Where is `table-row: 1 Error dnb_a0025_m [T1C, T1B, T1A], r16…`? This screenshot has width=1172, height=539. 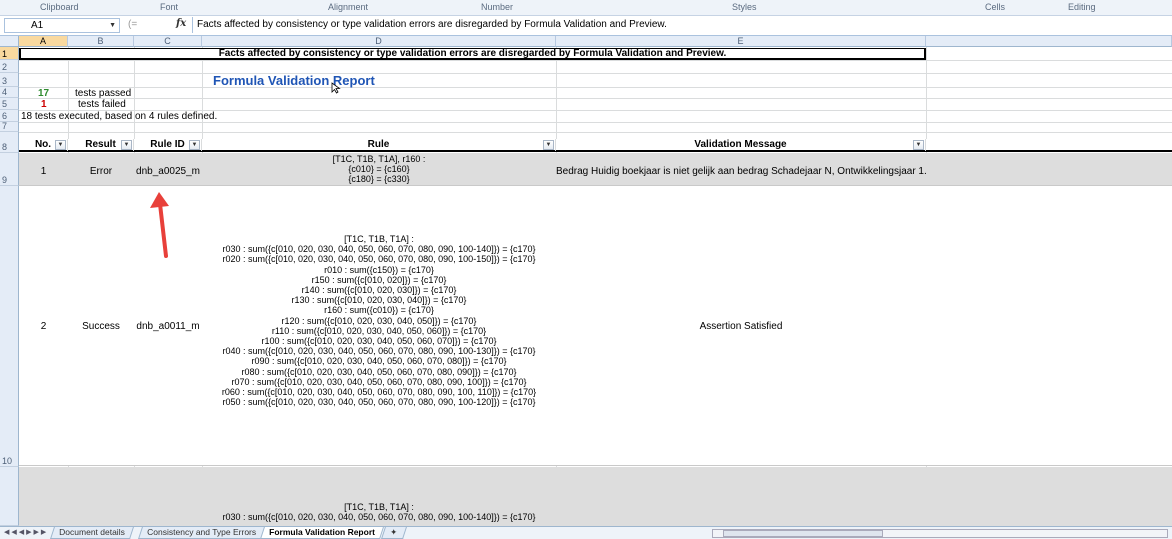
table-row: 1 Error dnb_a0025_m [T1C, T1B, T1A], r16… is located at coordinates (595, 169).